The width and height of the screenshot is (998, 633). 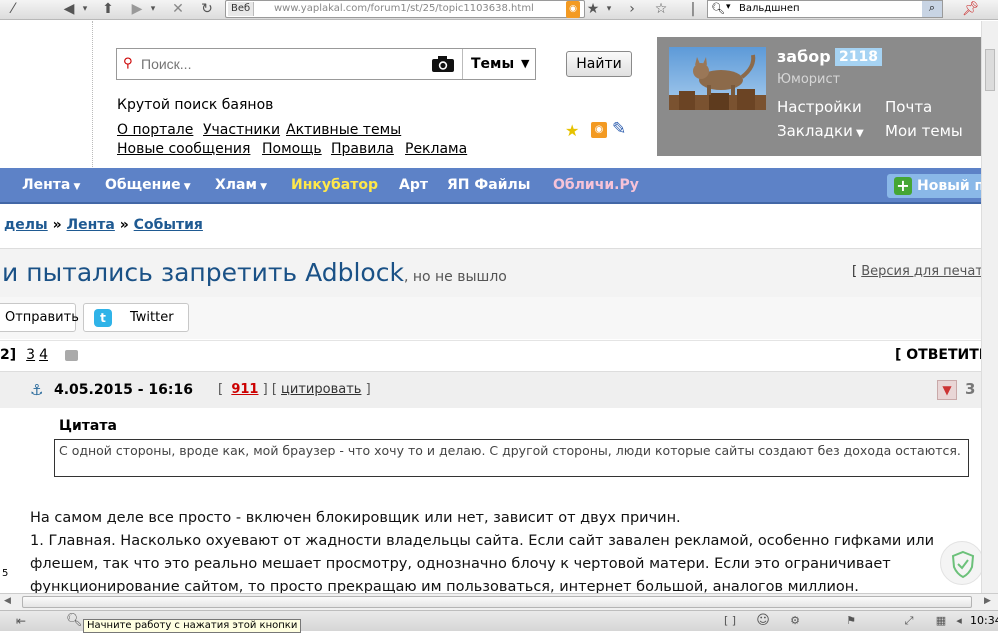 What do you see at coordinates (281, 64) in the screenshot?
I see `search-input` at bounding box center [281, 64].